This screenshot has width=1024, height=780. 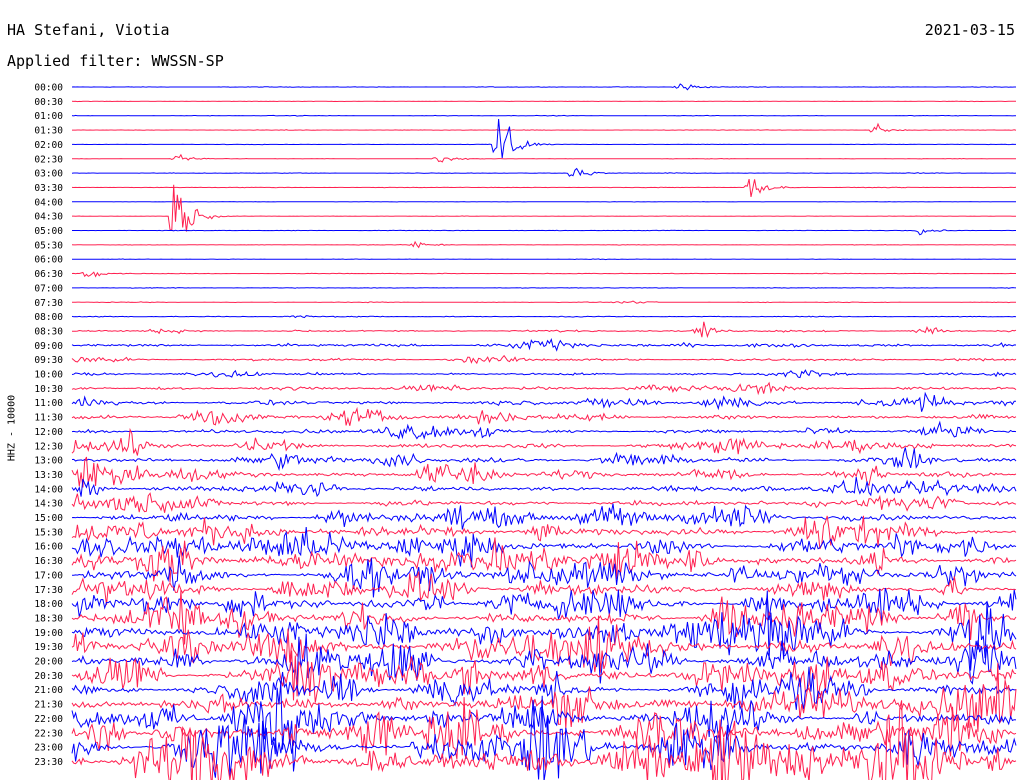 I want to click on time-tick-label: 23:30, so click(x=48, y=762).